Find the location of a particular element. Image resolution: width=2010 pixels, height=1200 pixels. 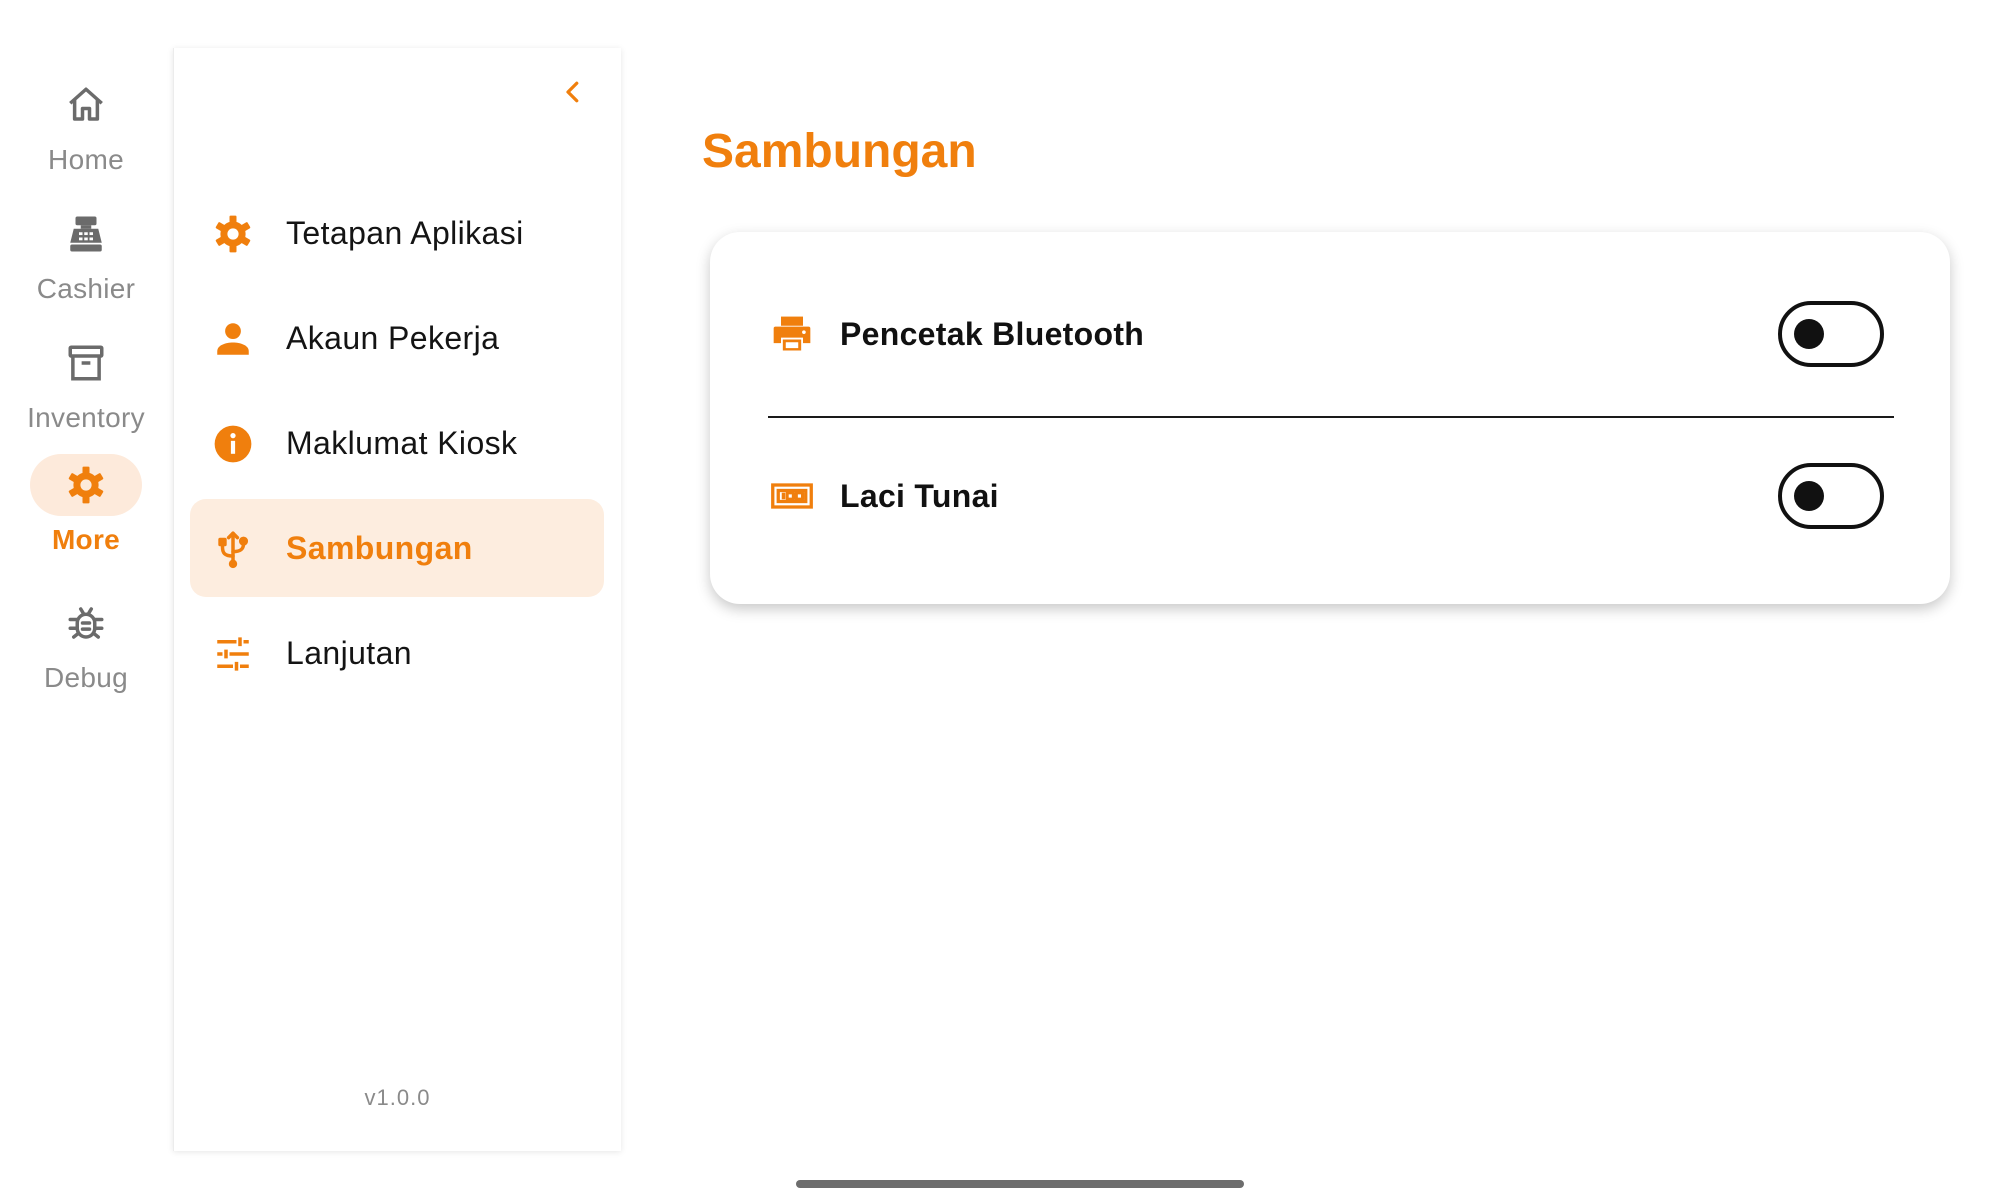

cash-register-icon is located at coordinates (86, 234).